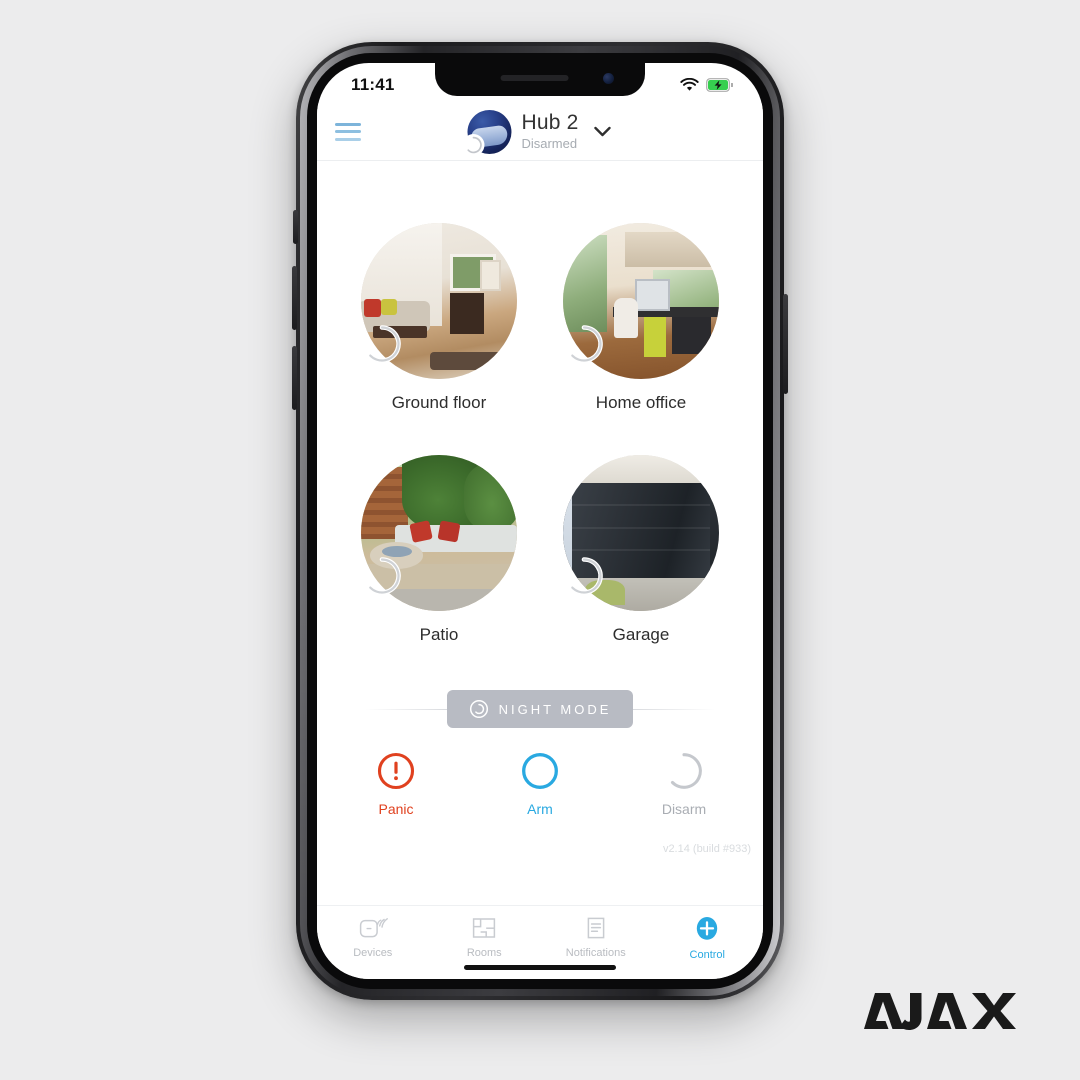  Describe the element at coordinates (689, 84) in the screenshot. I see `wifi-icon` at that location.